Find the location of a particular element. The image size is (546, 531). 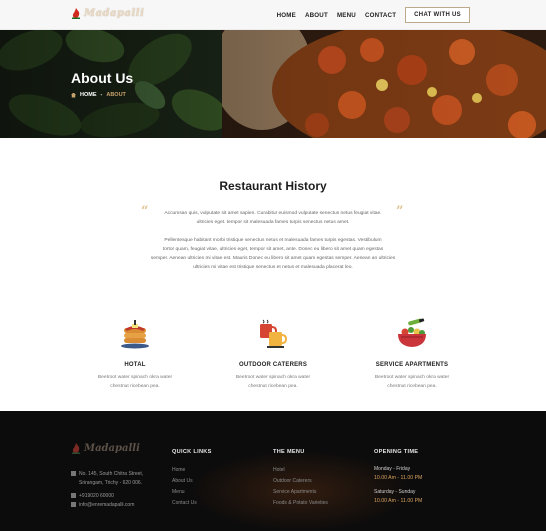

nav-menu: MENU is located at coordinates (346, 15).